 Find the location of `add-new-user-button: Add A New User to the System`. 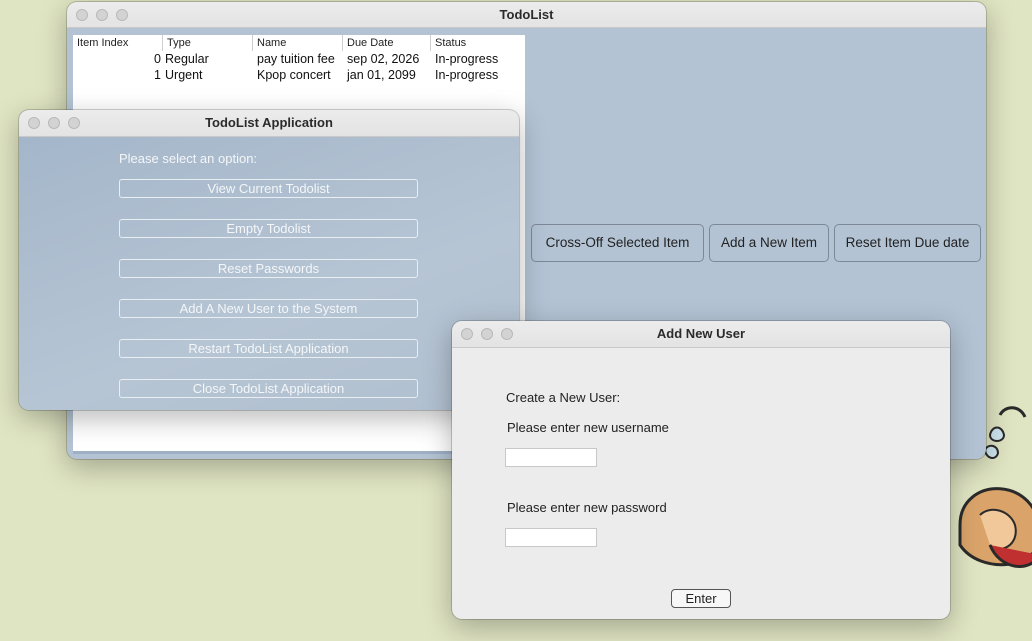

add-new-user-button: Add A New User to the System is located at coordinates (268, 308).